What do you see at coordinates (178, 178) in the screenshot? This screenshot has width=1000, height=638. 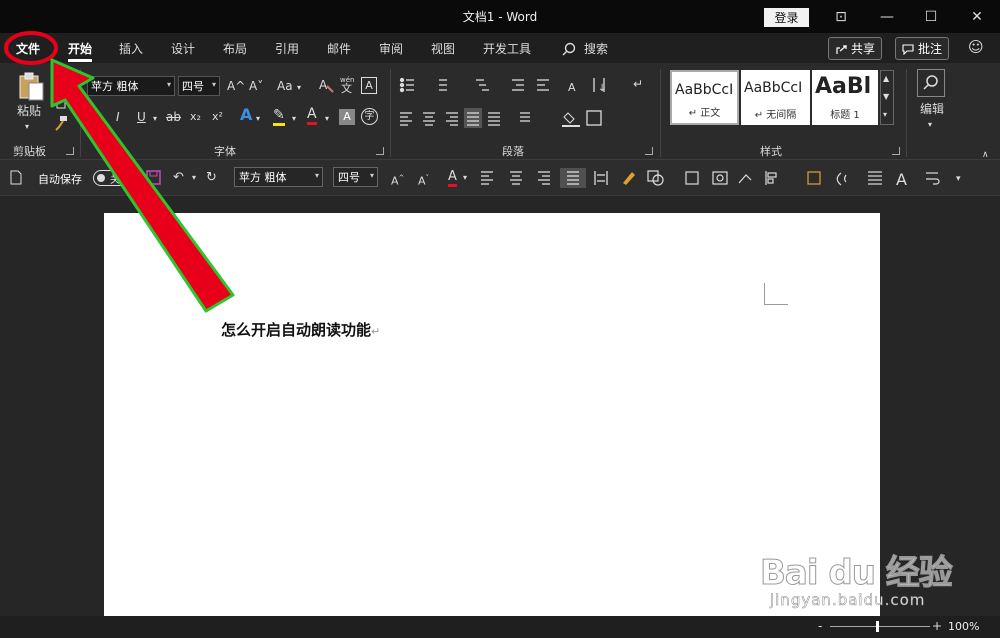 I see `undo-icon: ↶` at bounding box center [178, 178].